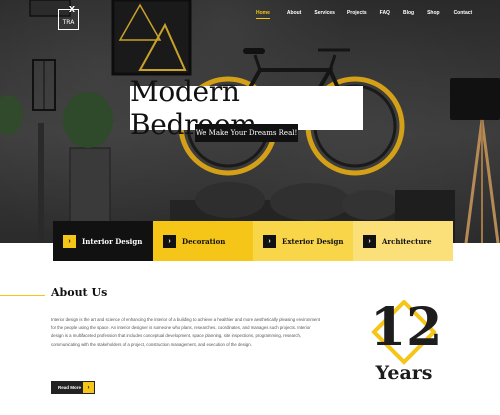  I want to click on floor-lamp, so click(475, 160).